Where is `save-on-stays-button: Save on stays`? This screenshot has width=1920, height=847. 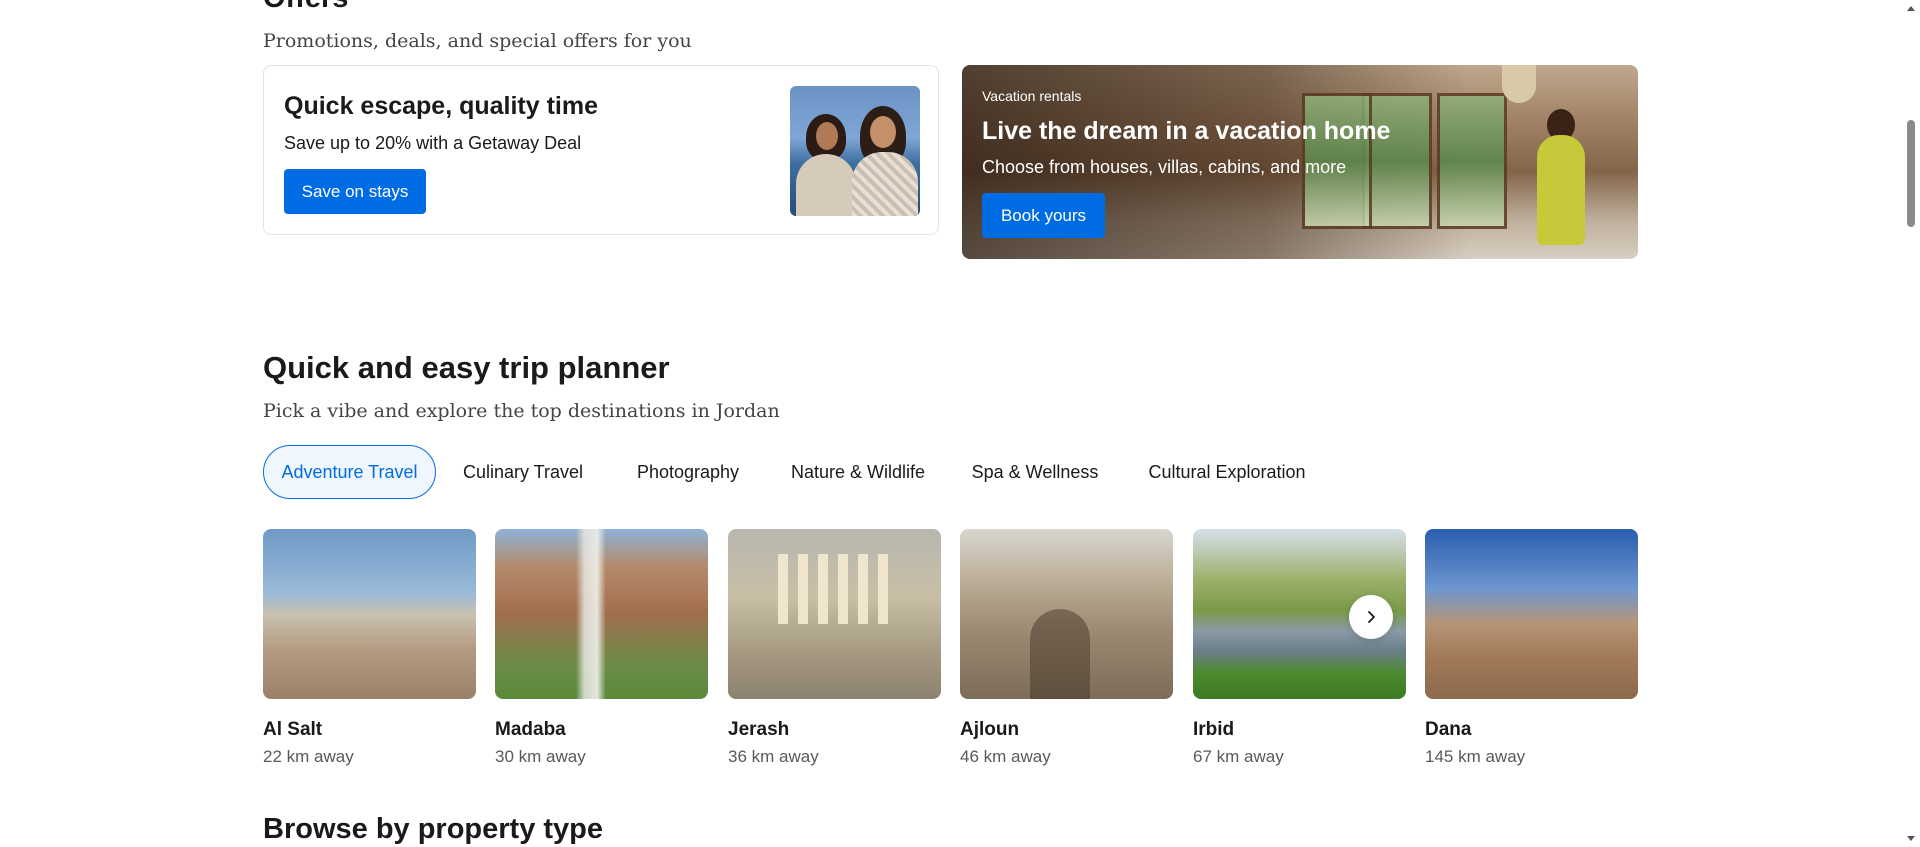
save-on-stays-button: Save on stays is located at coordinates (355, 191).